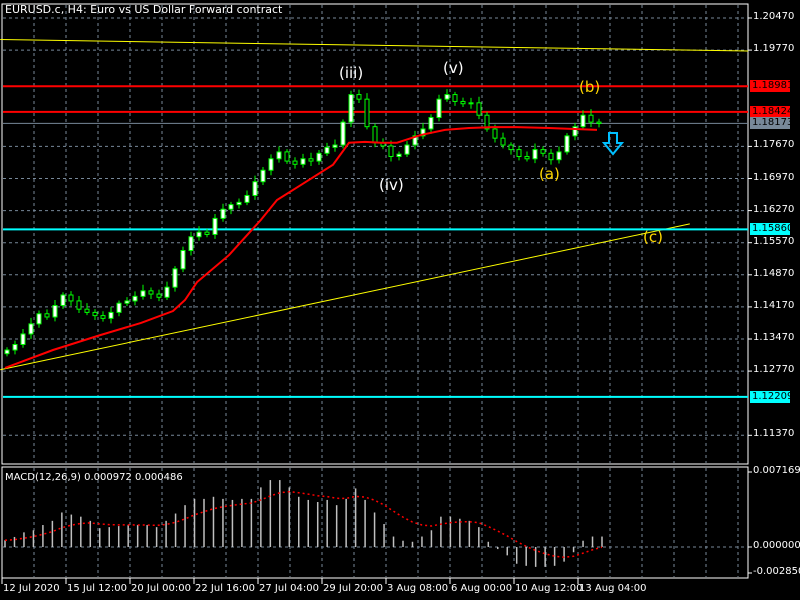 The width and height of the screenshot is (800, 600). What do you see at coordinates (353, 588) in the screenshot?
I see `time-axis-label: 29 Jul 20:00` at bounding box center [353, 588].